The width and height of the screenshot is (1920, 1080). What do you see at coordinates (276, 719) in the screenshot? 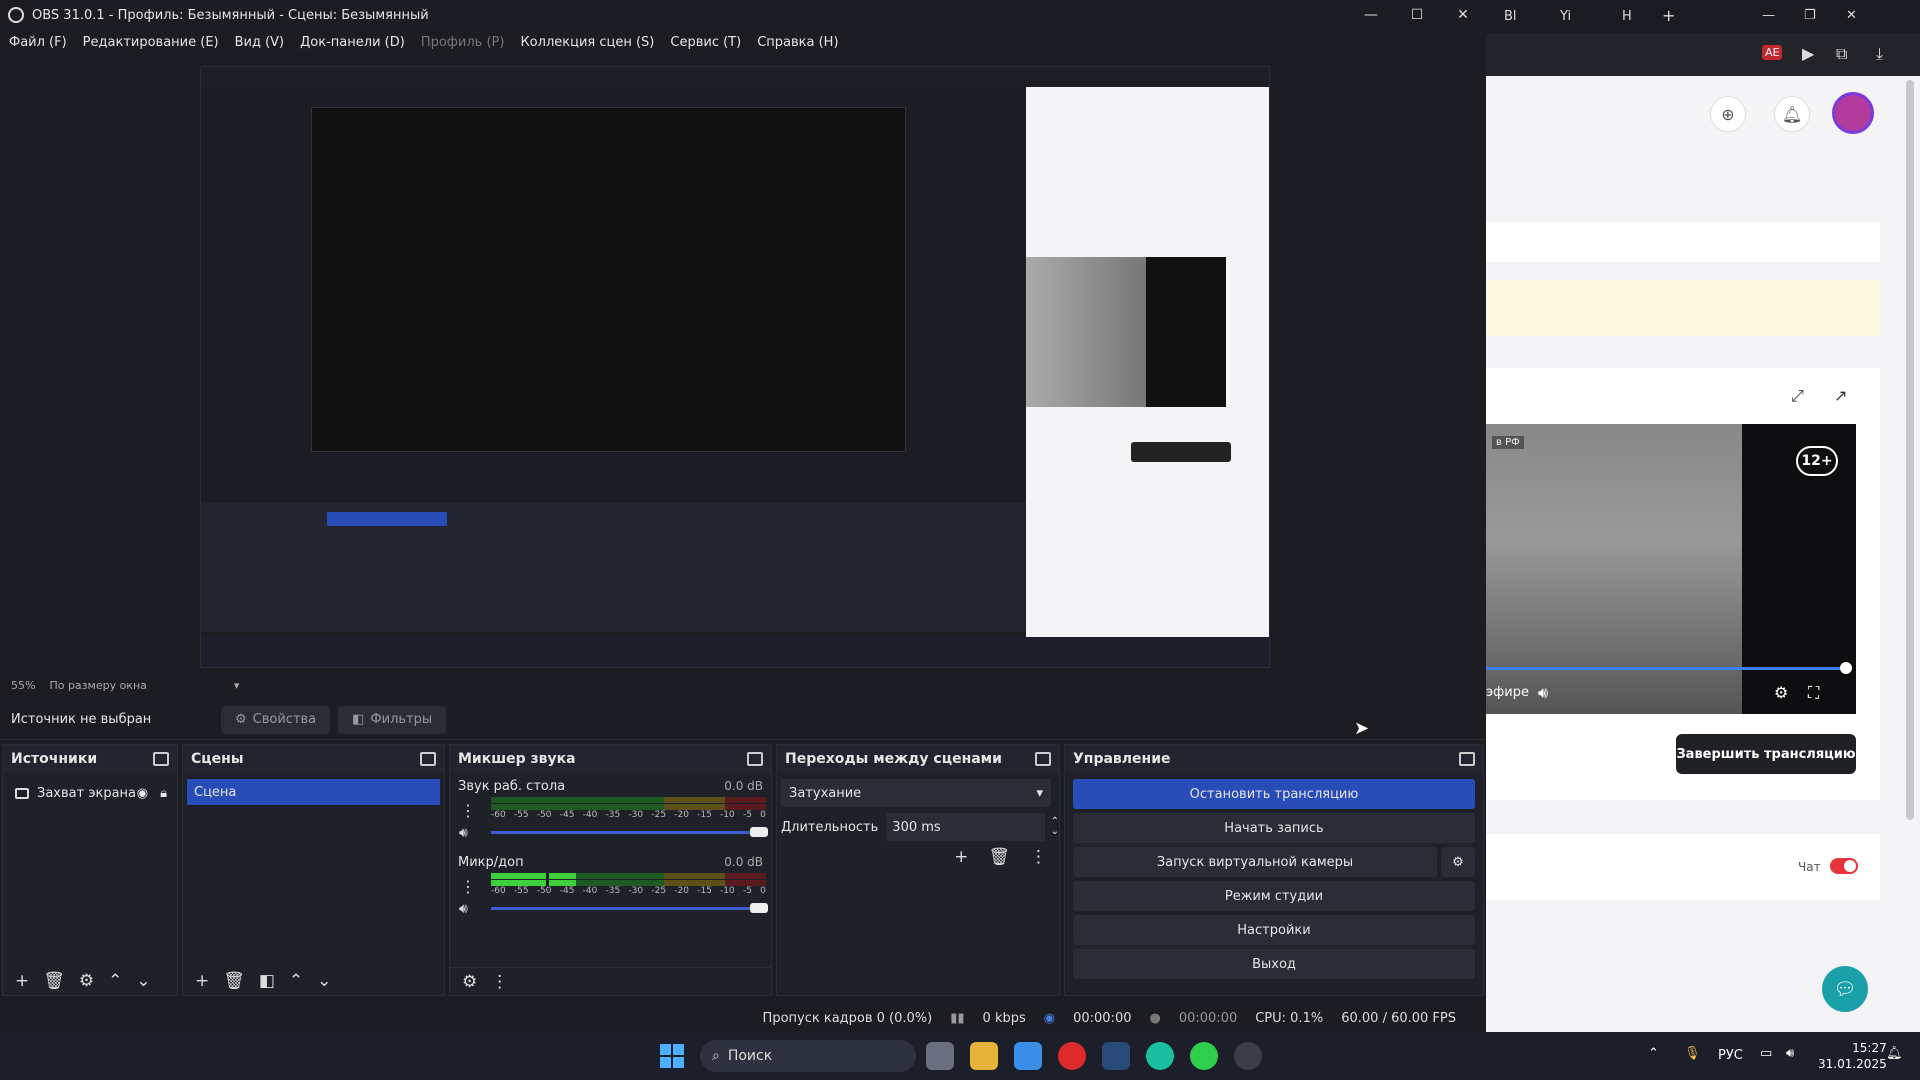
I see `properties-button: ⚙ Свойства` at bounding box center [276, 719].